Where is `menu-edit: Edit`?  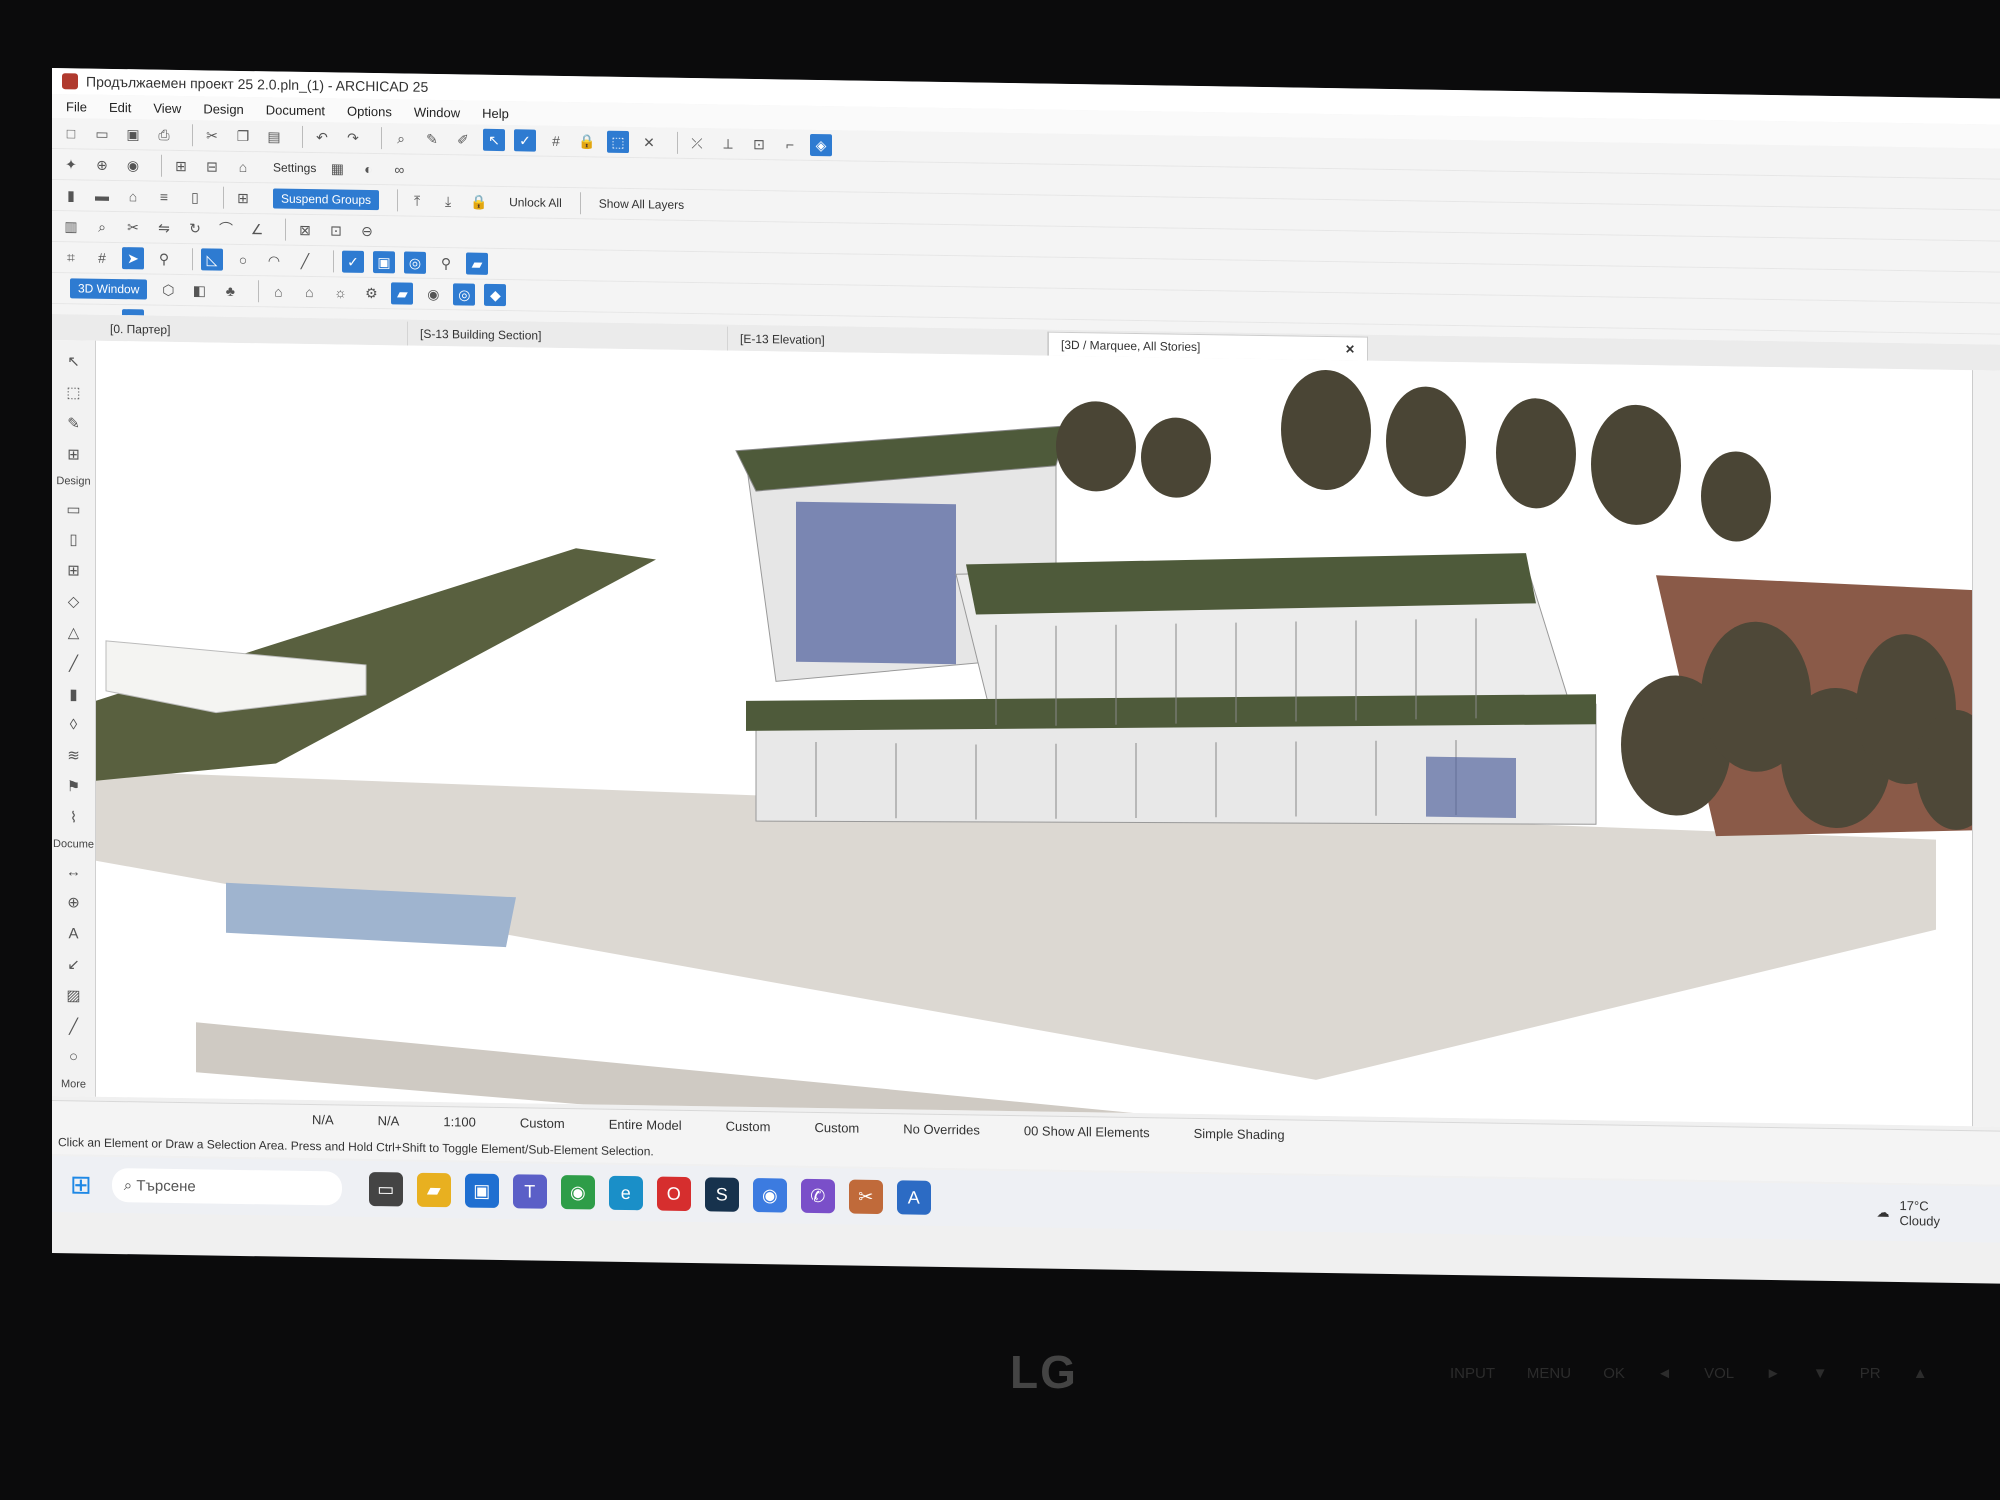
menu-edit: Edit is located at coordinates (120, 106).